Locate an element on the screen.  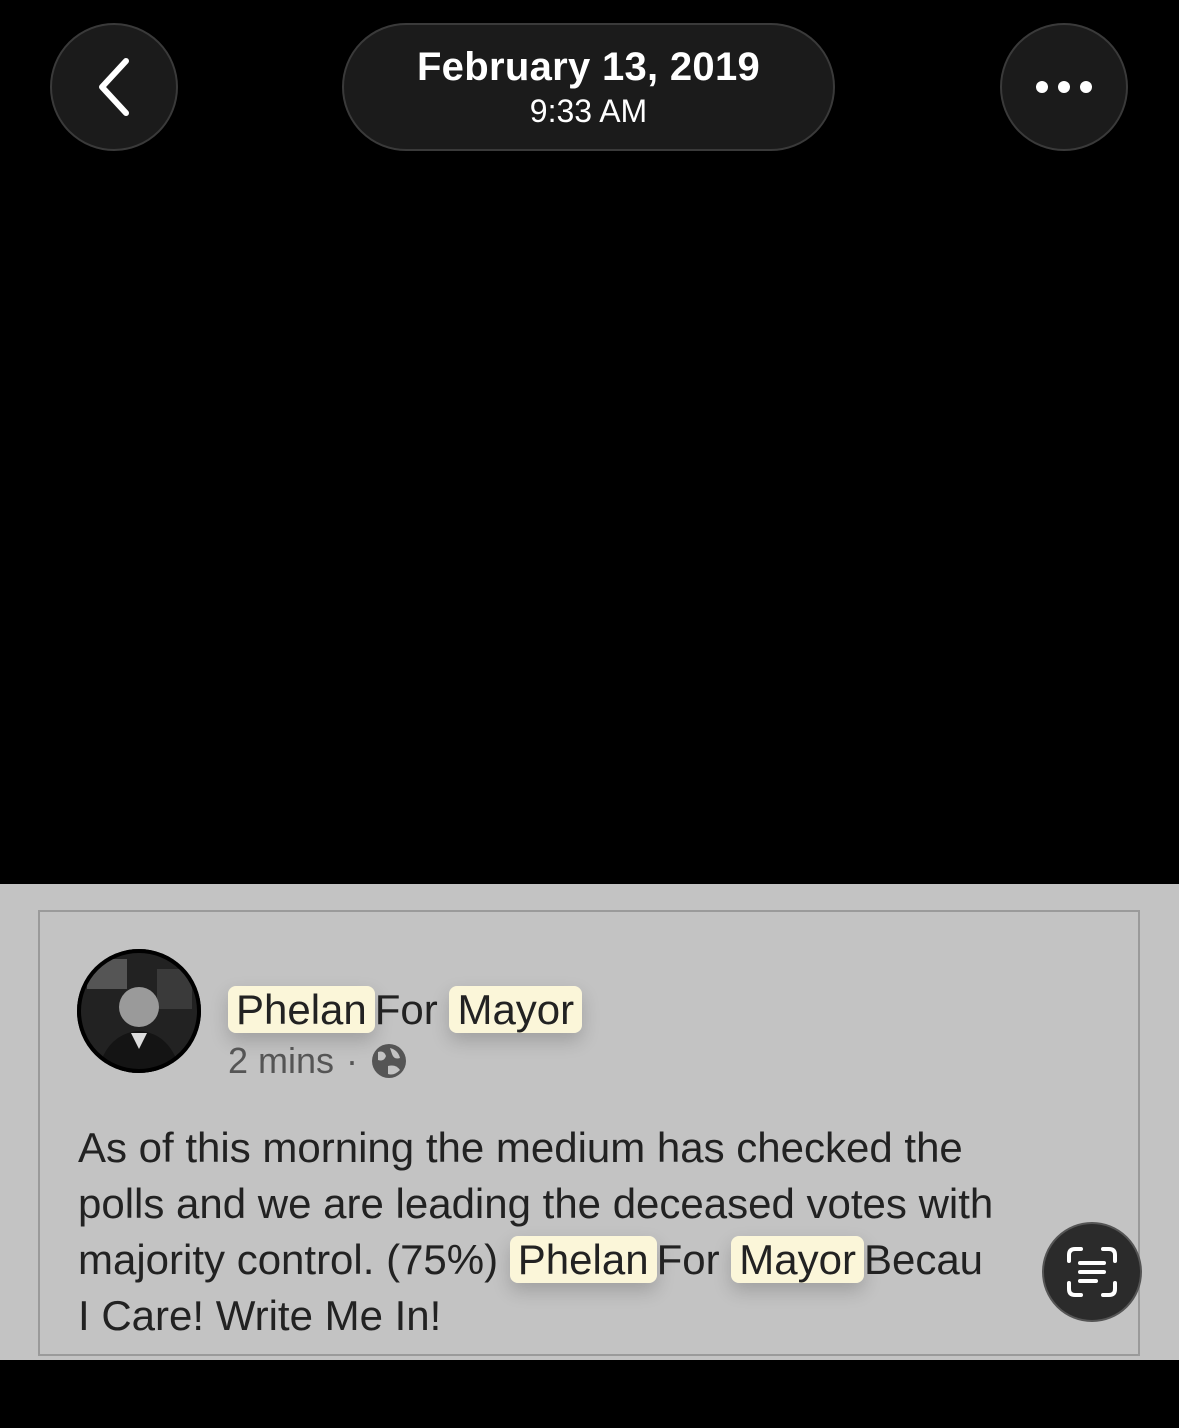
profile-photo is located at coordinates (139, 1011).